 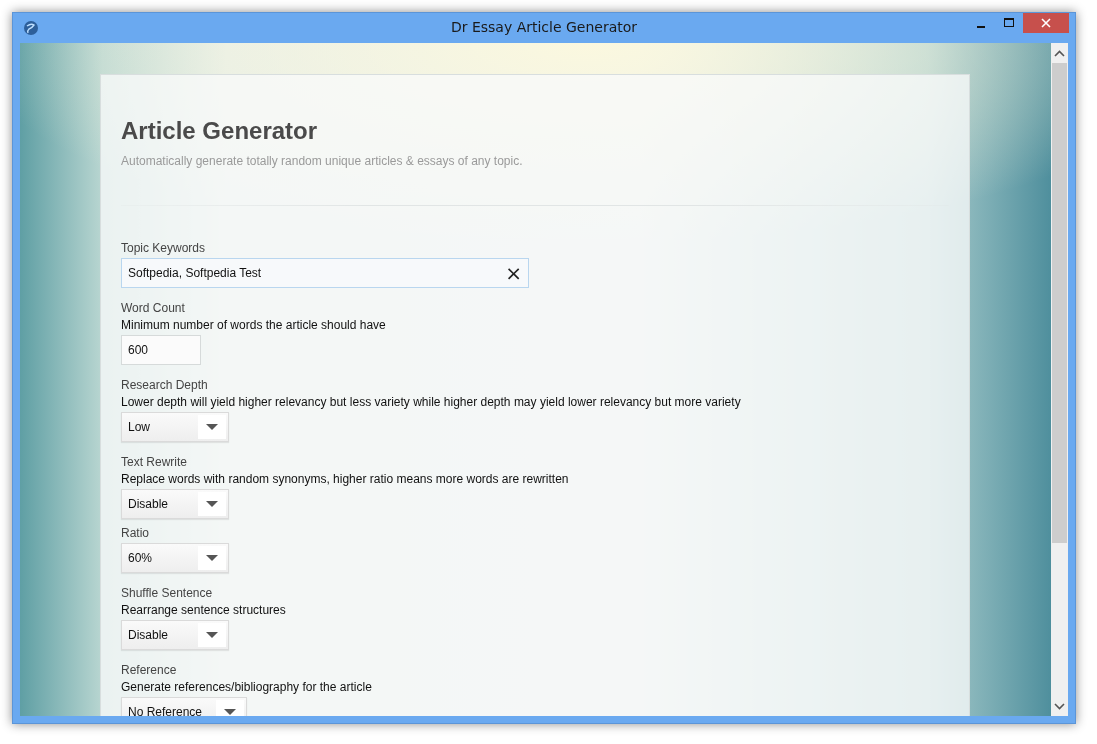 I want to click on keywords-field: Softpedia, Softpedia Test ×, so click(x=325, y=273).